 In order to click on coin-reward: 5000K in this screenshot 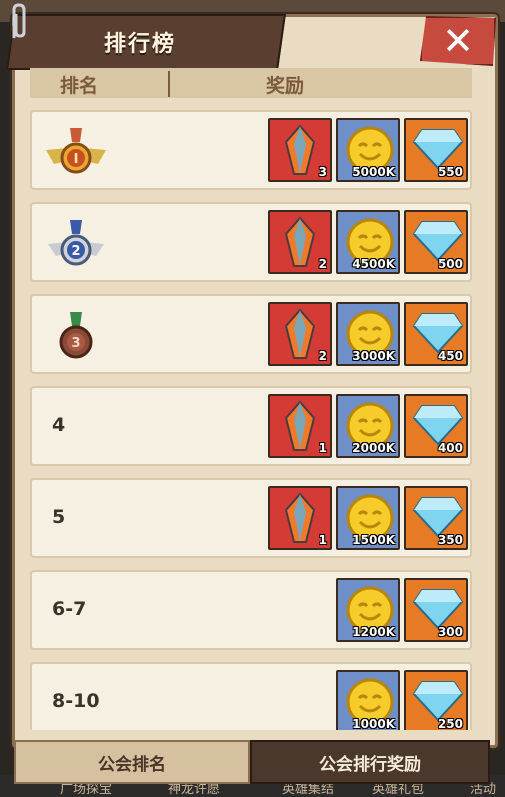, I will do `click(368, 150)`.